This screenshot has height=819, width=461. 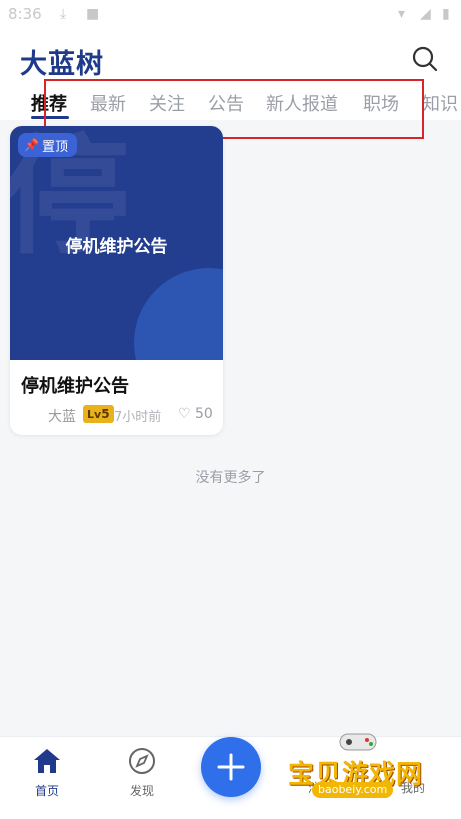 I want to click on pinned-badge: 📌 置顶, so click(x=47, y=145).